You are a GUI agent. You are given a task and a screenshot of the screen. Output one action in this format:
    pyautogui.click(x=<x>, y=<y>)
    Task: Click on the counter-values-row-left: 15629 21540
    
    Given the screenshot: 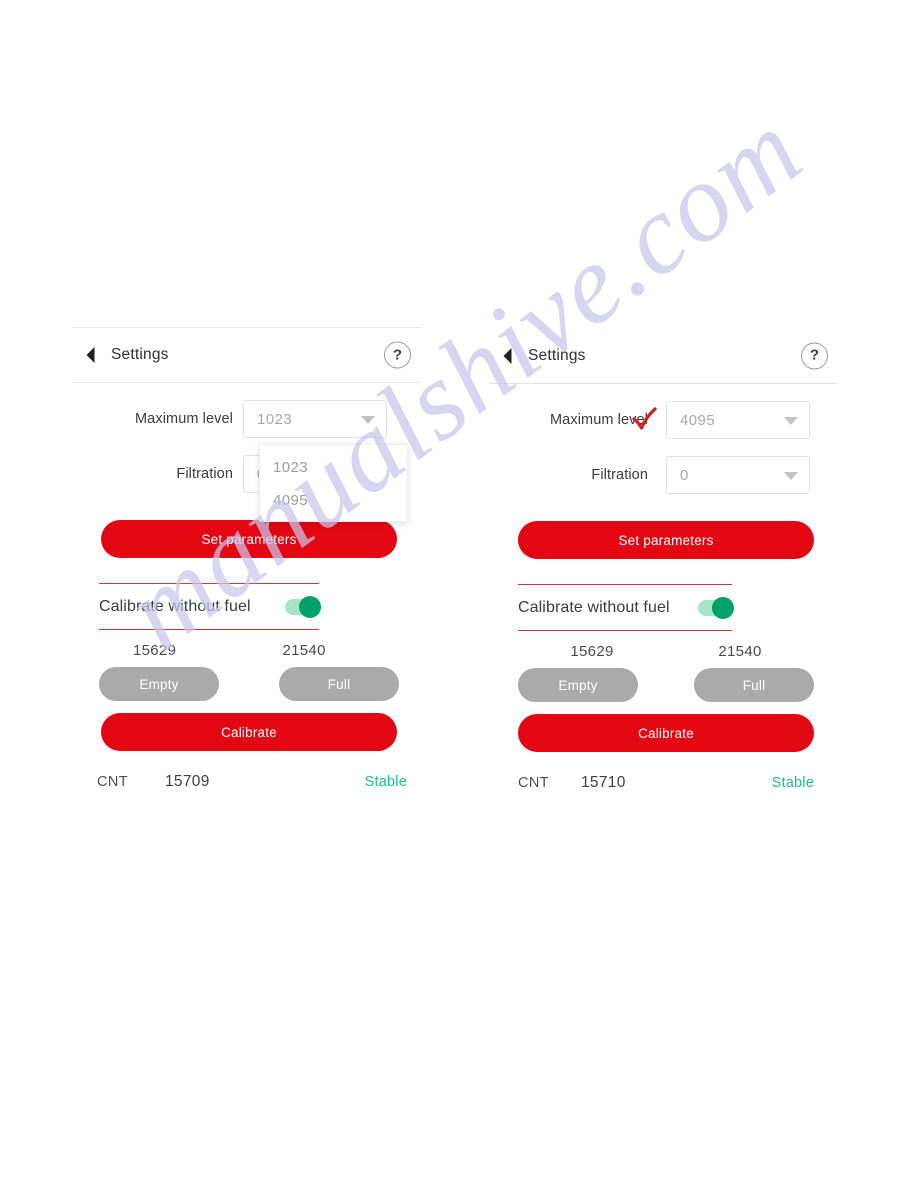 What is the action you would take?
    pyautogui.click(x=249, y=650)
    